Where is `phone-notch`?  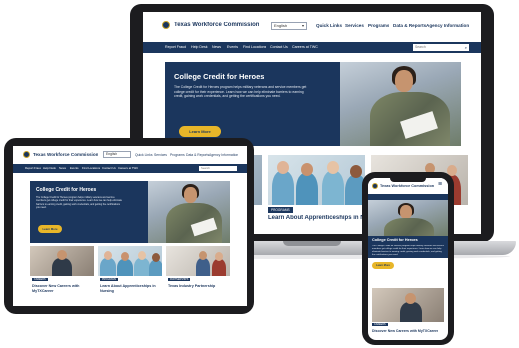 phone-notch is located at coordinates (408, 179).